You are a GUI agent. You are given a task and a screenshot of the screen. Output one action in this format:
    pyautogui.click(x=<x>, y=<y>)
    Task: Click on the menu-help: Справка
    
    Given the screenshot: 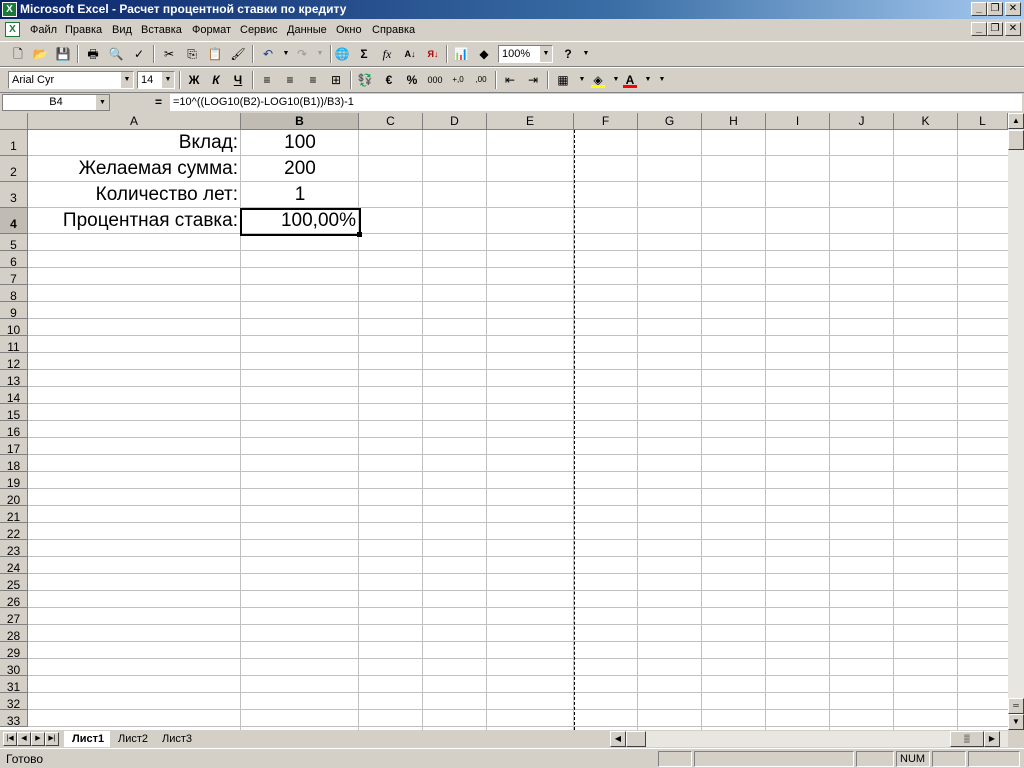 What is the action you would take?
    pyautogui.click(x=393, y=30)
    